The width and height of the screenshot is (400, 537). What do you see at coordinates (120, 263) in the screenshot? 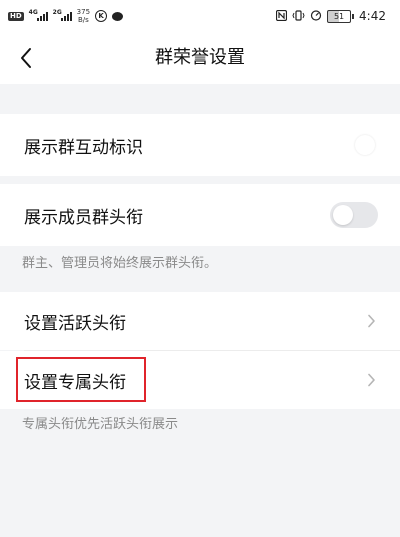
I see `member-title-hint: 群主、管理员将始终展示群头衔。` at bounding box center [120, 263].